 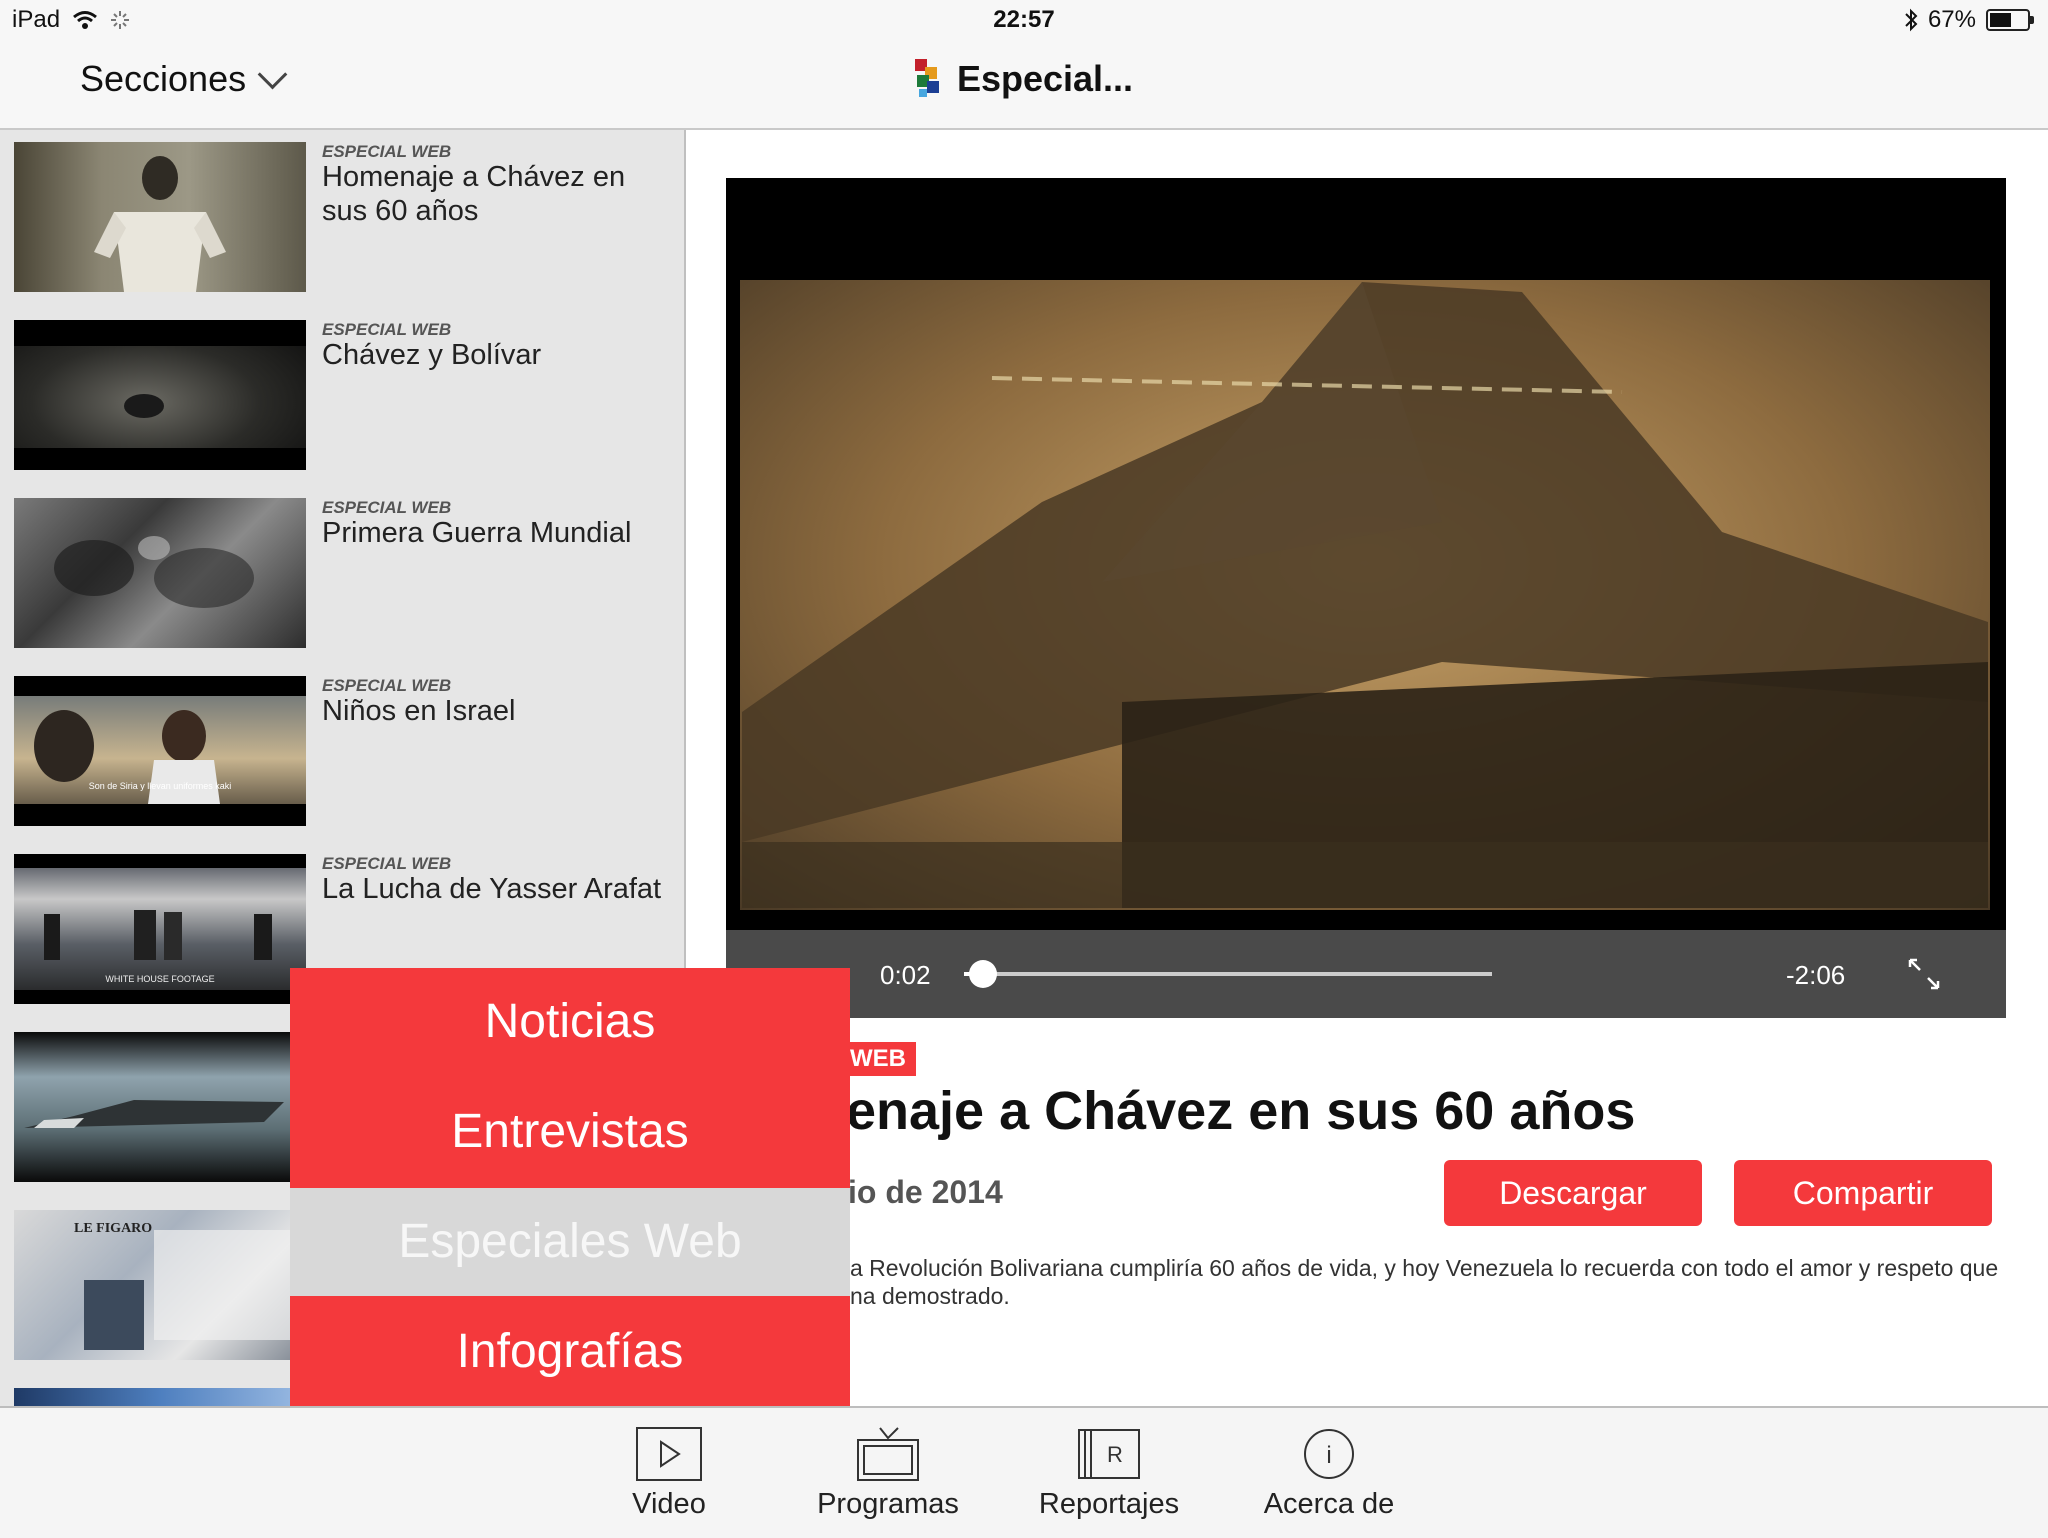 I want to click on video-play-icon, so click(x=669, y=1454).